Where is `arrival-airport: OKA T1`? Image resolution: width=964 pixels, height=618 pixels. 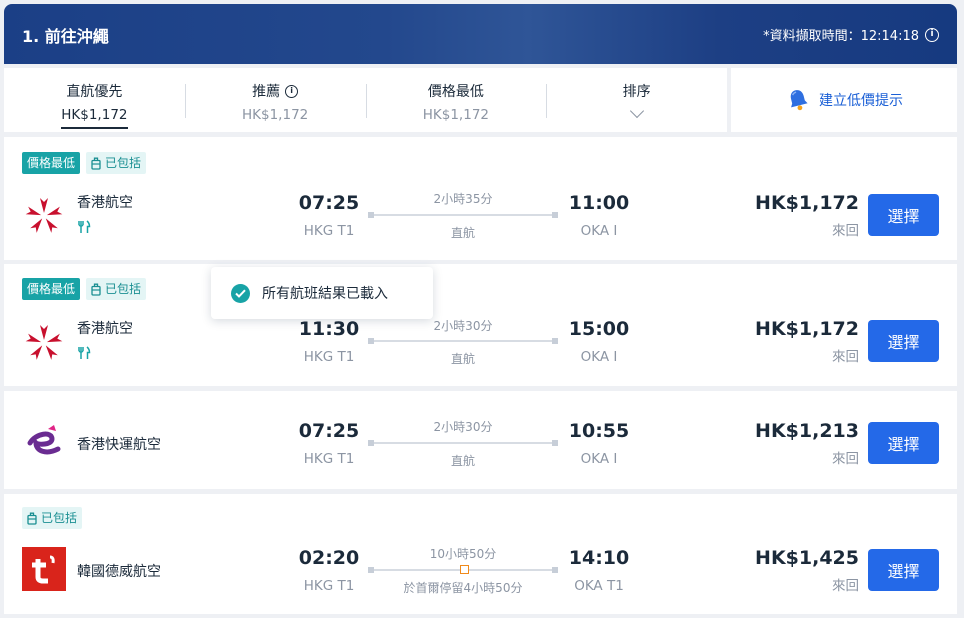
arrival-airport: OKA T1 is located at coordinates (599, 586).